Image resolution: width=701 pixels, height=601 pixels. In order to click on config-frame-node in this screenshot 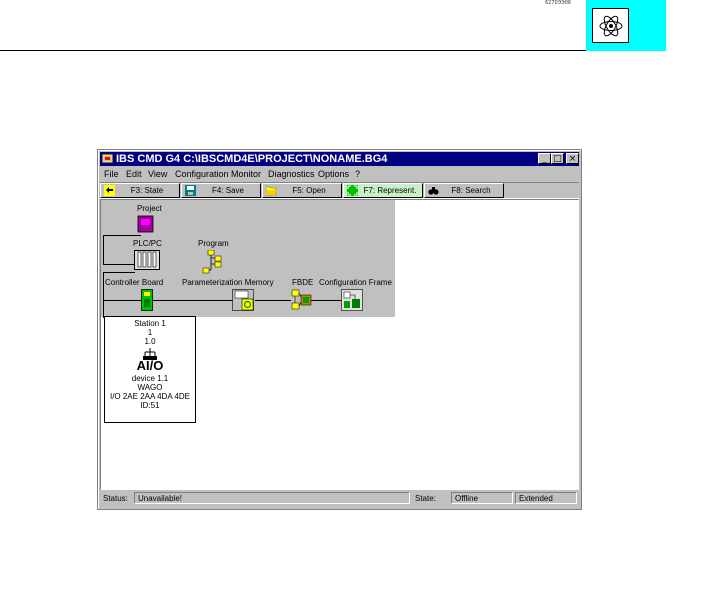, I will do `click(352, 302)`.